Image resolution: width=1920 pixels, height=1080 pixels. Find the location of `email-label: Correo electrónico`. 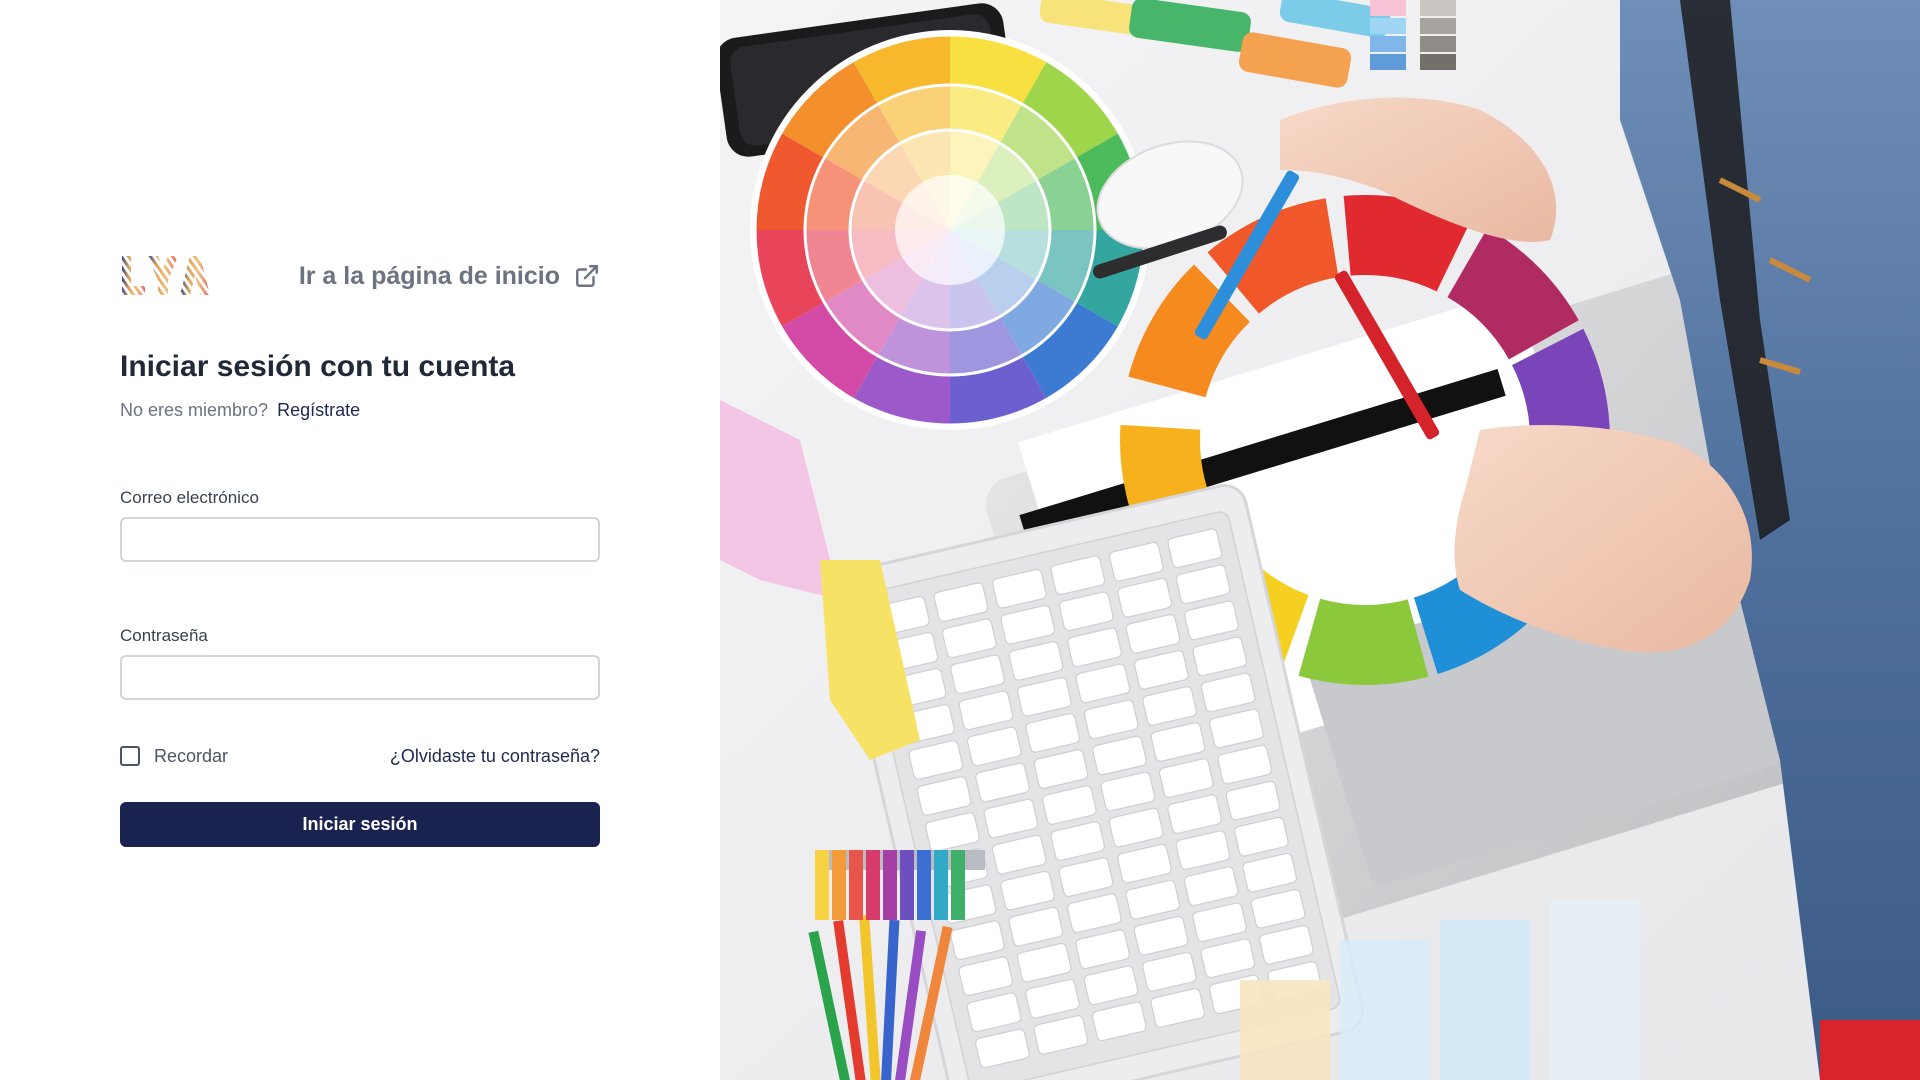

email-label: Correo electrónico is located at coordinates (189, 497).